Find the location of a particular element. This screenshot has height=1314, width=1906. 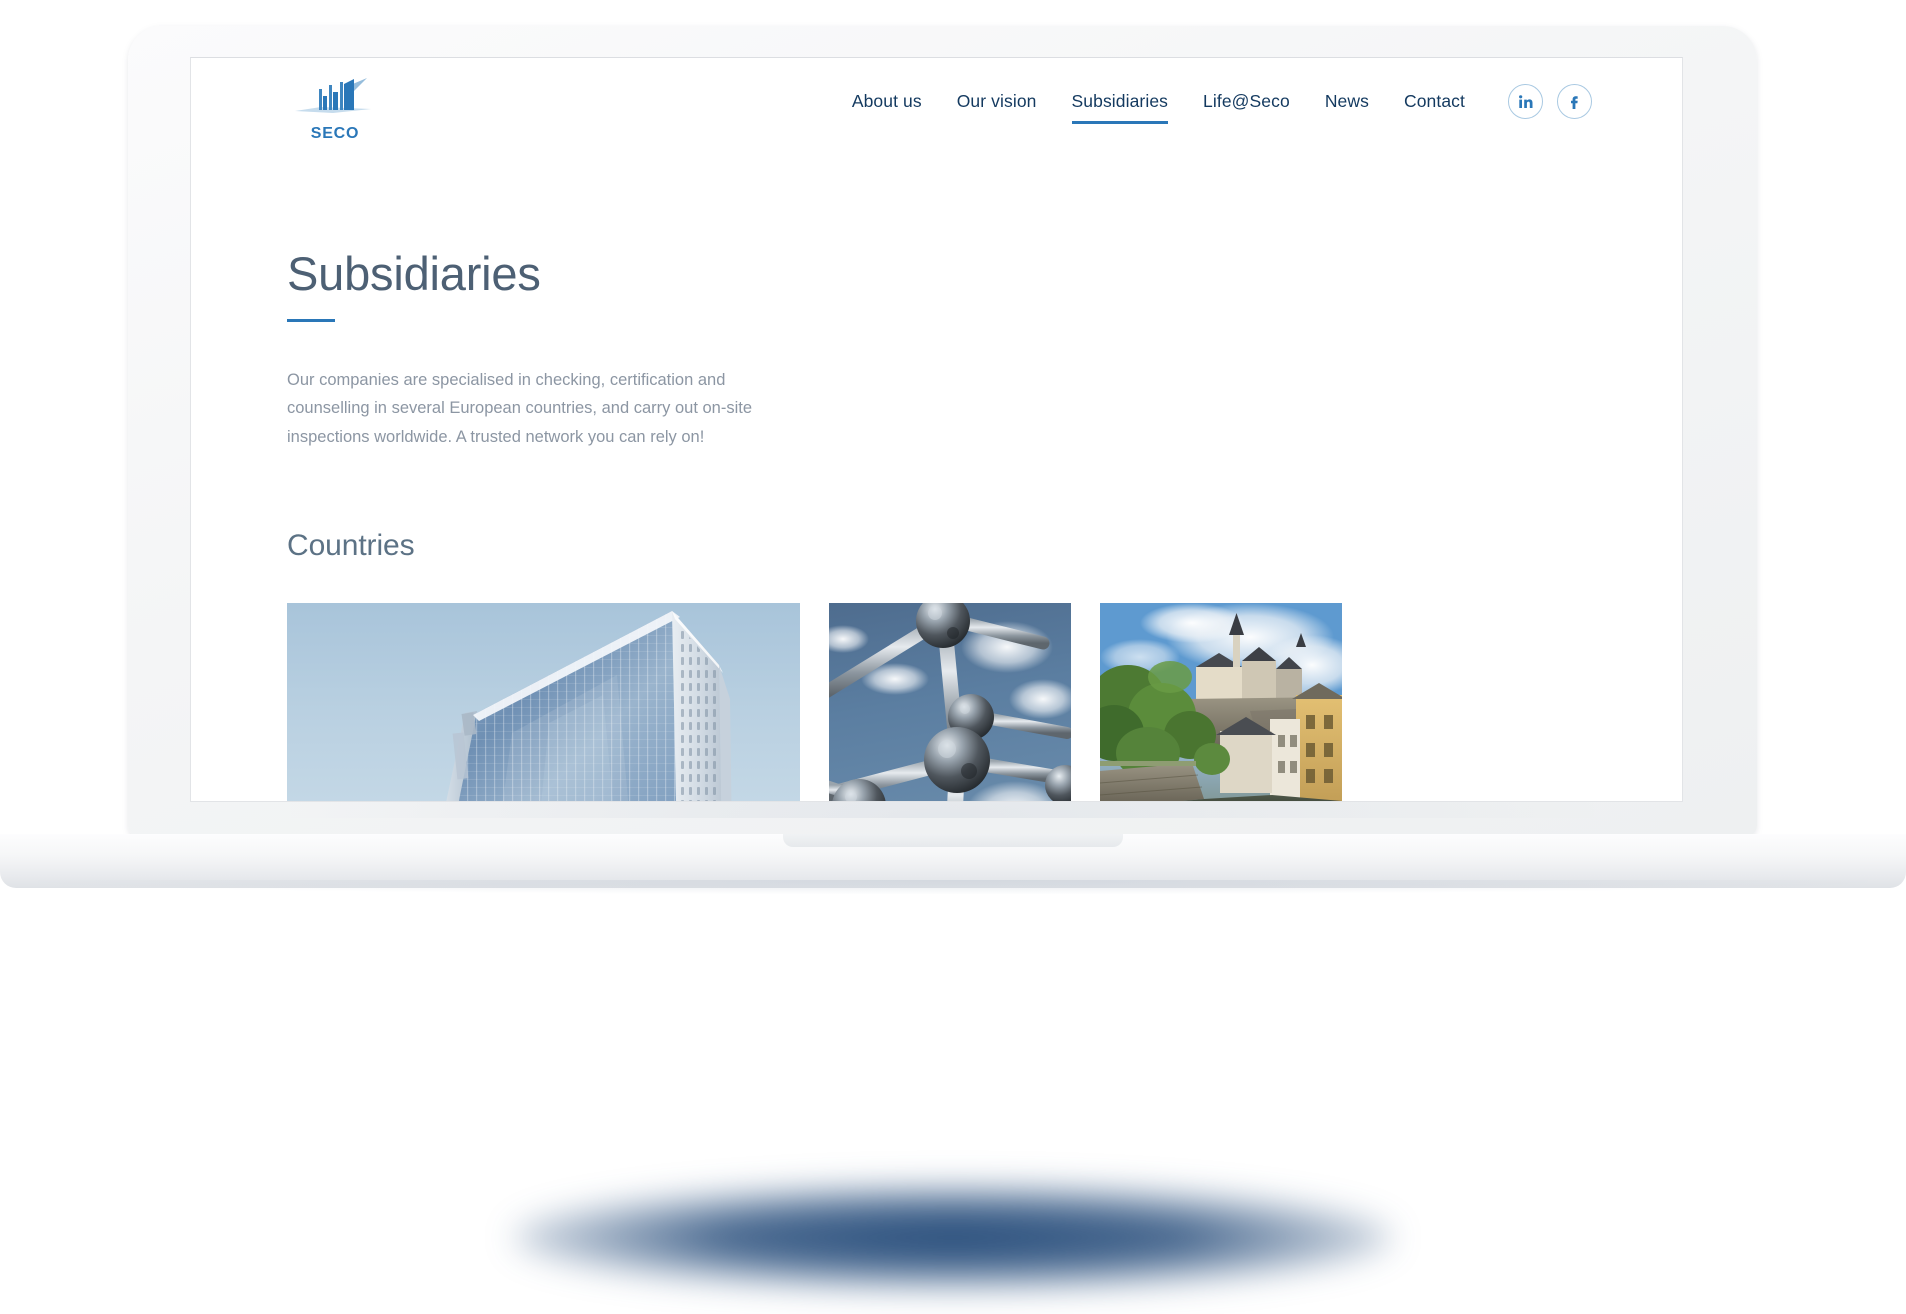

country-card-luxembourg: Luxembourg is located at coordinates (1221, 702).